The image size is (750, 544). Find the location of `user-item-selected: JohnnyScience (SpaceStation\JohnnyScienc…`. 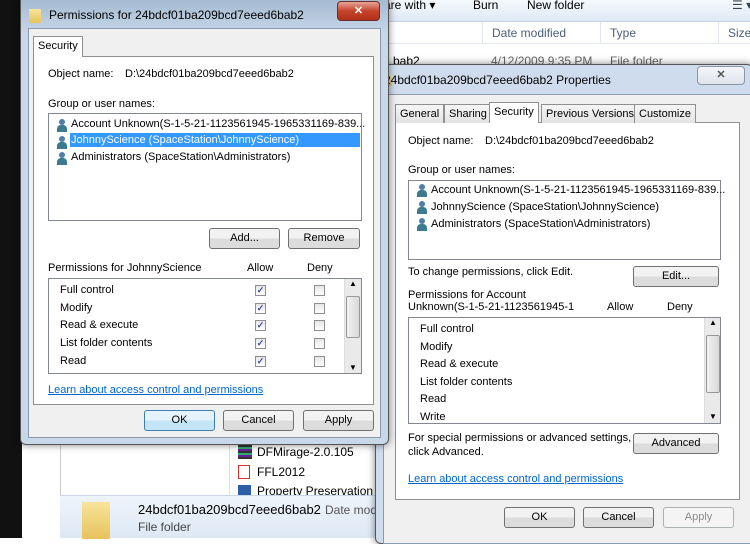

user-item-selected: JohnnyScience (SpaceStation\JohnnyScienc… is located at coordinates (215, 140).